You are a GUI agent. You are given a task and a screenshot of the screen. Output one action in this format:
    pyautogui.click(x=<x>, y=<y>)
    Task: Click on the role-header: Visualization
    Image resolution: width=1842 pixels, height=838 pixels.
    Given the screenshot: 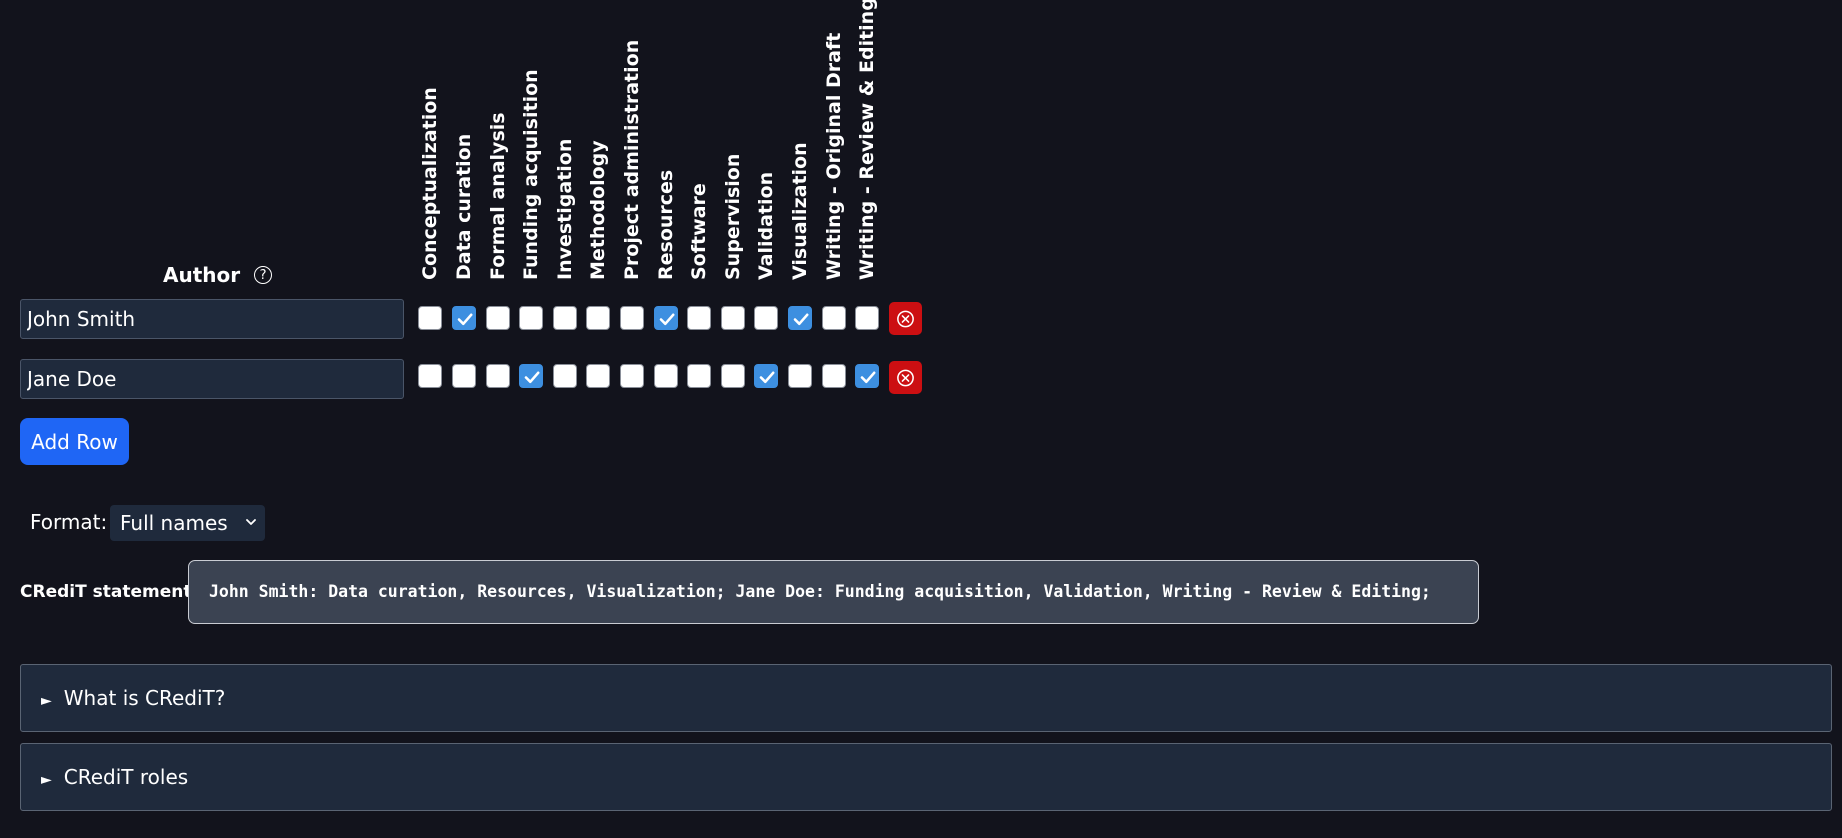 What is the action you would take?
    pyautogui.click(x=800, y=211)
    